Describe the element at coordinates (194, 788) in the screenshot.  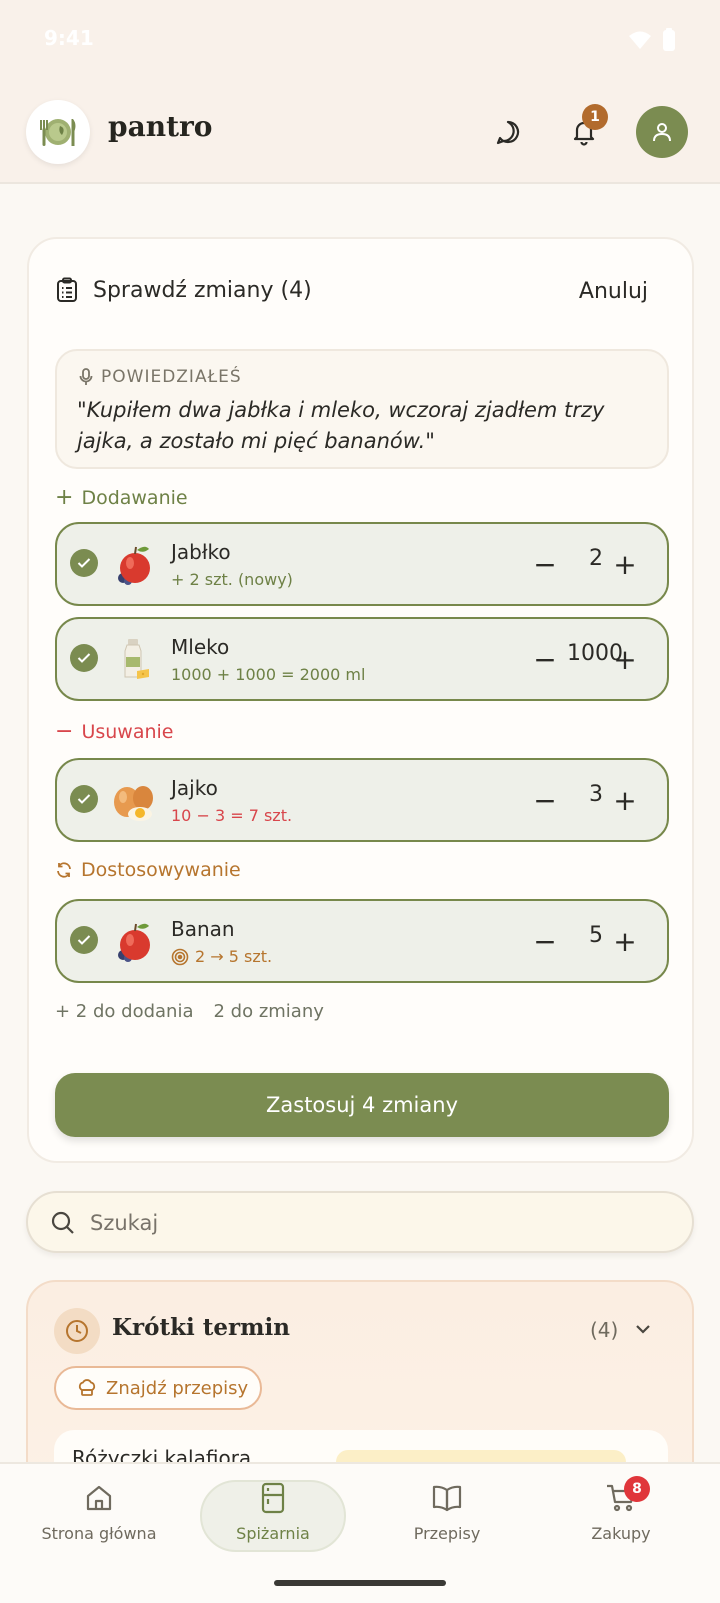
I see `item-name: Jajko` at that location.